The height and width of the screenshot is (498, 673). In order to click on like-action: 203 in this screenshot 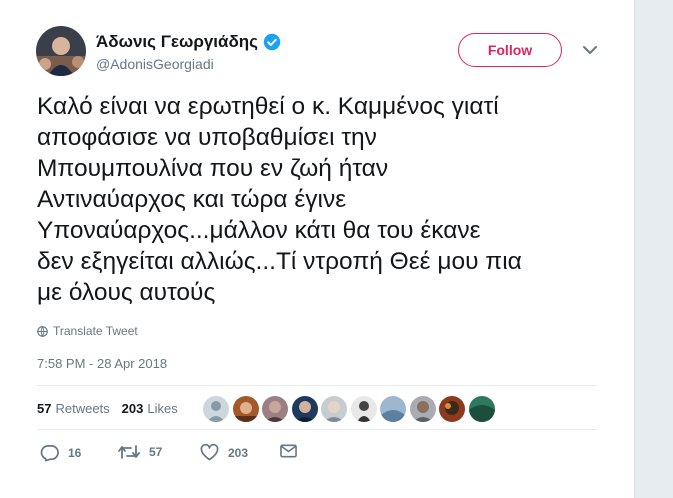, I will do `click(224, 452)`.